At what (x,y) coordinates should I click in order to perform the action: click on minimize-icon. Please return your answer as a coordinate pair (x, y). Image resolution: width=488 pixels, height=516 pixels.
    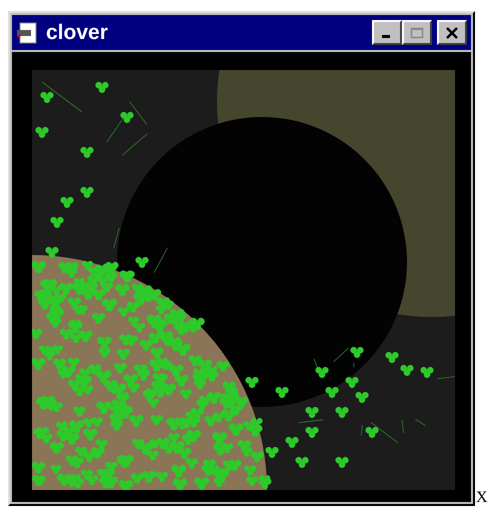
    Looking at the image, I should click on (386, 36).